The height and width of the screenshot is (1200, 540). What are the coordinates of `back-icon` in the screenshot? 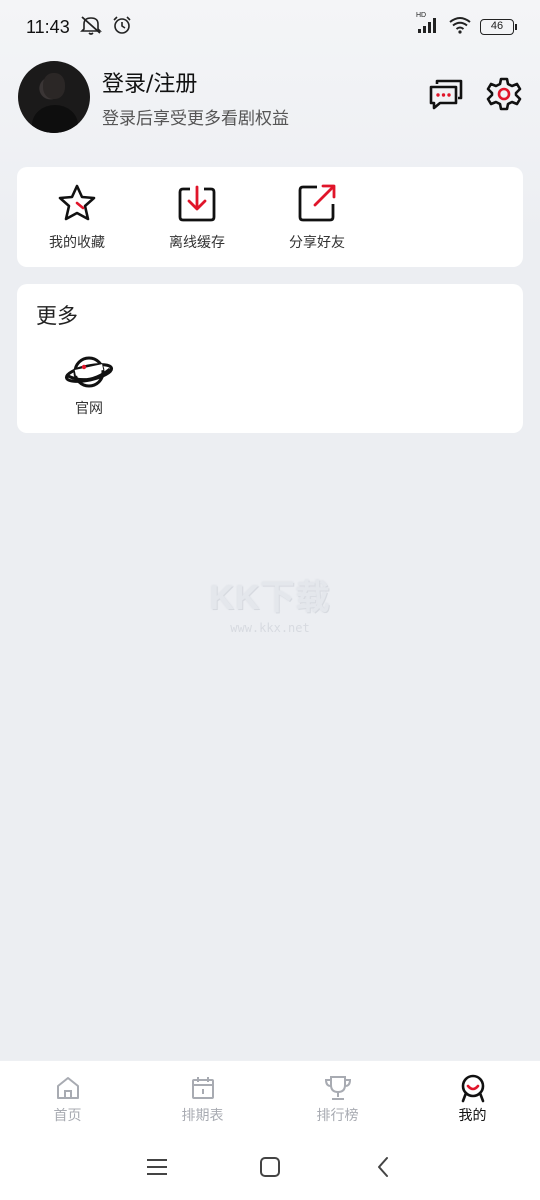 It's located at (383, 1167).